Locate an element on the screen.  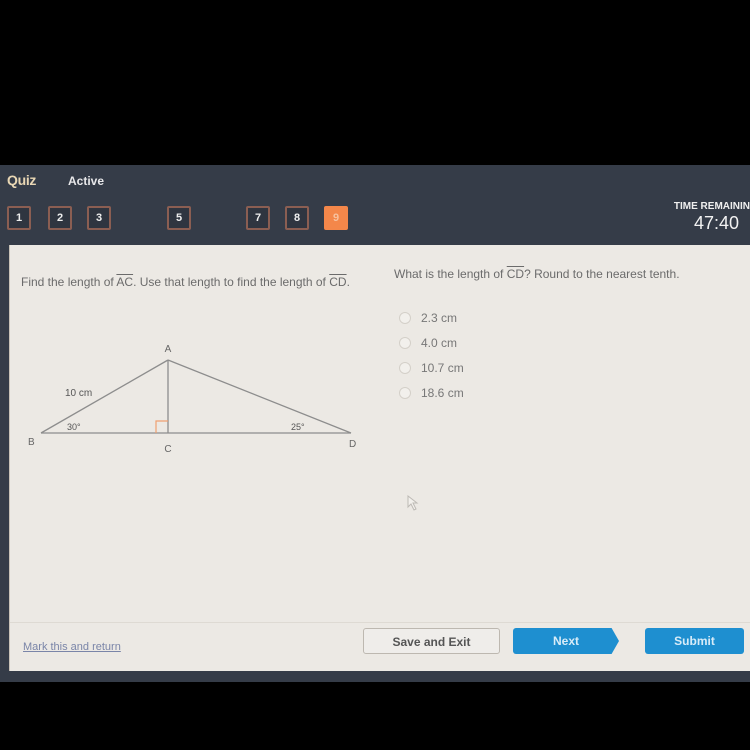
question-button-9-current: 9 is located at coordinates (336, 218).